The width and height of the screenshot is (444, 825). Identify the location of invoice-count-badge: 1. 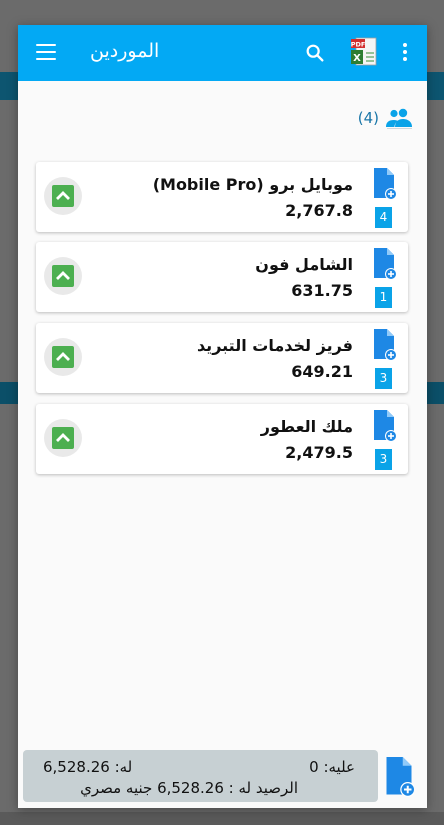
(383, 297).